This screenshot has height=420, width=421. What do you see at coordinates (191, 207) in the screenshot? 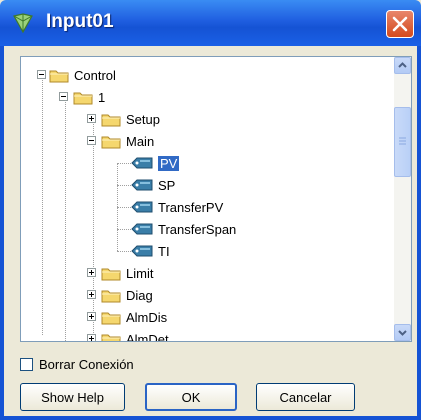
I see `tree-node-label: TransferPV` at bounding box center [191, 207].